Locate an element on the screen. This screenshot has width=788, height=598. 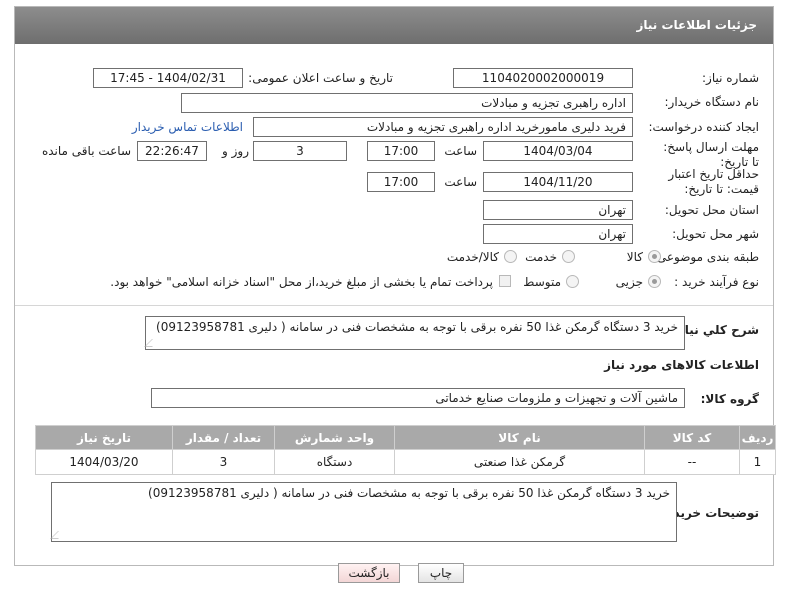
category-goods-service-label: کالا/خدمت is located at coordinates (472, 257).